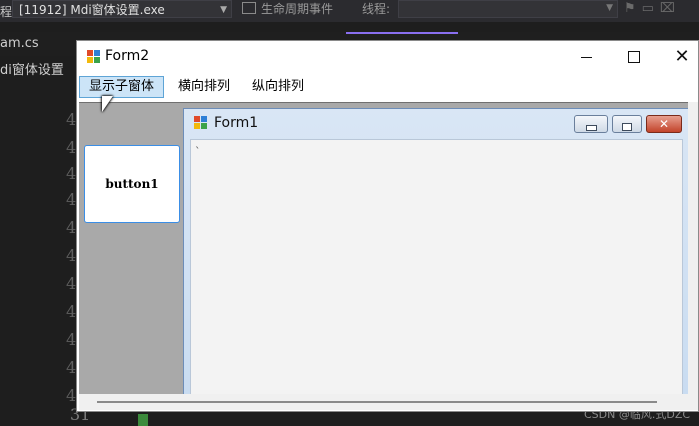 This screenshot has height=426, width=699. What do you see at coordinates (377, 402) in the screenshot?
I see `scrollbar-thumb` at bounding box center [377, 402].